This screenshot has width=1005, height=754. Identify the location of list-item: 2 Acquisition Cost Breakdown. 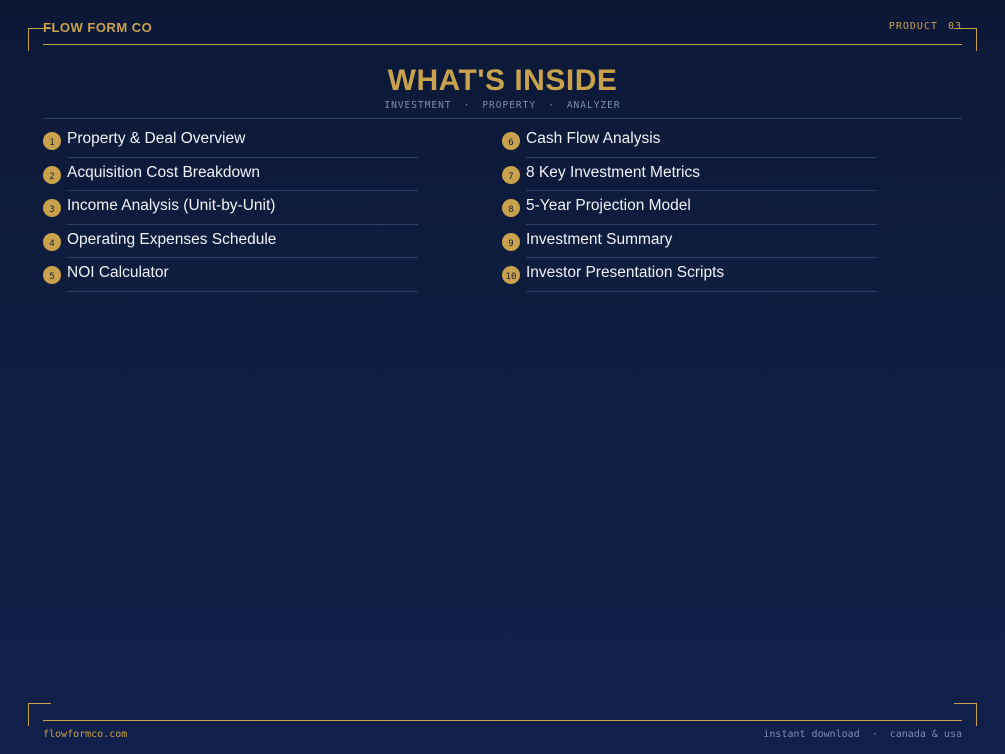
(230, 174).